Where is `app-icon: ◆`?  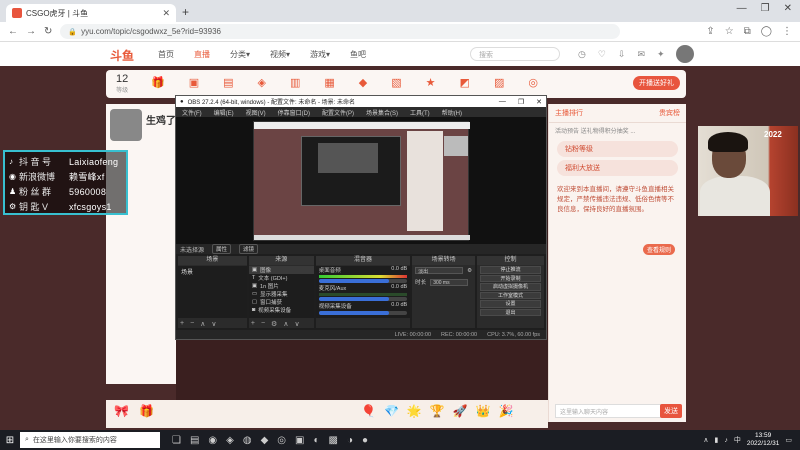
app-icon: ◆ is located at coordinates (265, 440).